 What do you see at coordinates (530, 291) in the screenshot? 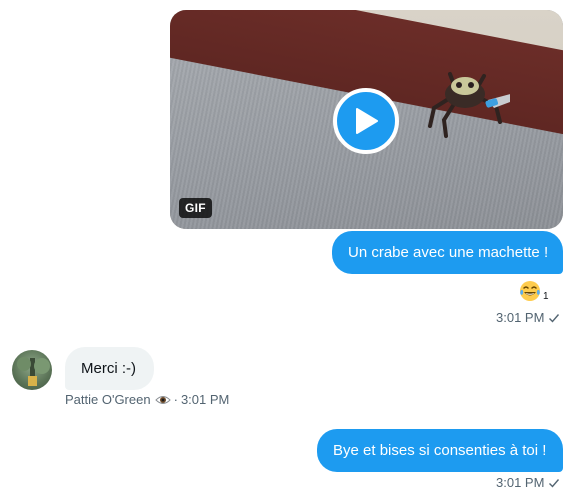
I see `laughing-emoji-icon` at bounding box center [530, 291].